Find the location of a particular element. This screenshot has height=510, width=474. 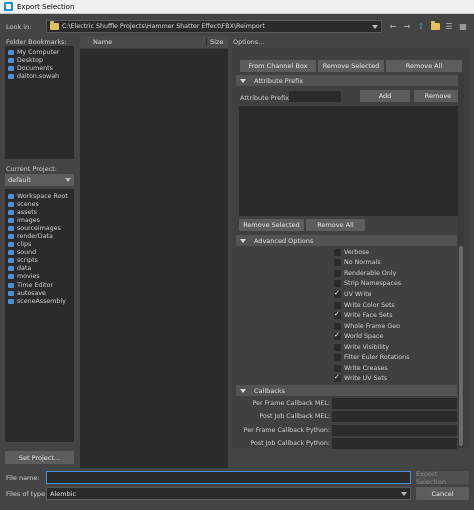

option-write-color-sets: Write Color Sets is located at coordinates (394, 305).